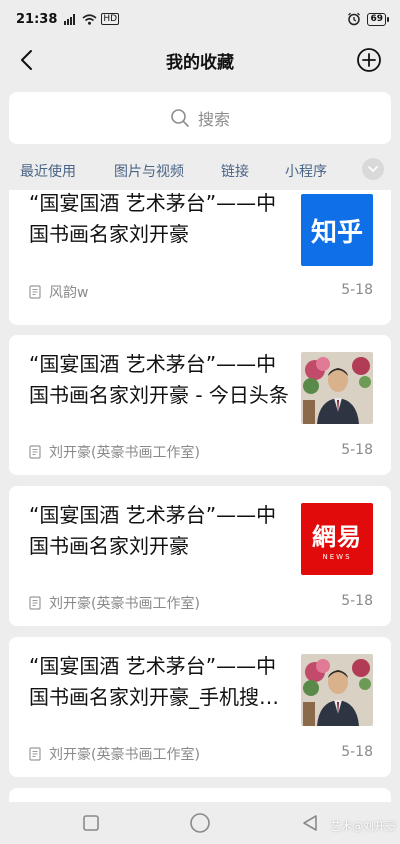  Describe the element at coordinates (235, 171) in the screenshot. I see `tab-links: 链接` at that location.